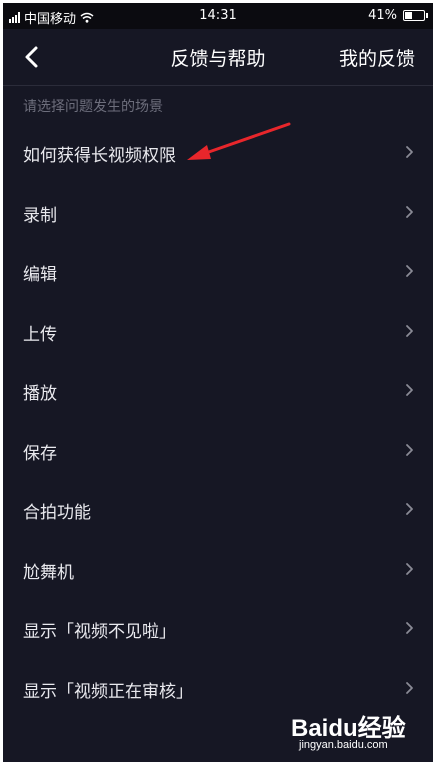  I want to click on section-hint: 请选择问题发生的场景, so click(93, 107).